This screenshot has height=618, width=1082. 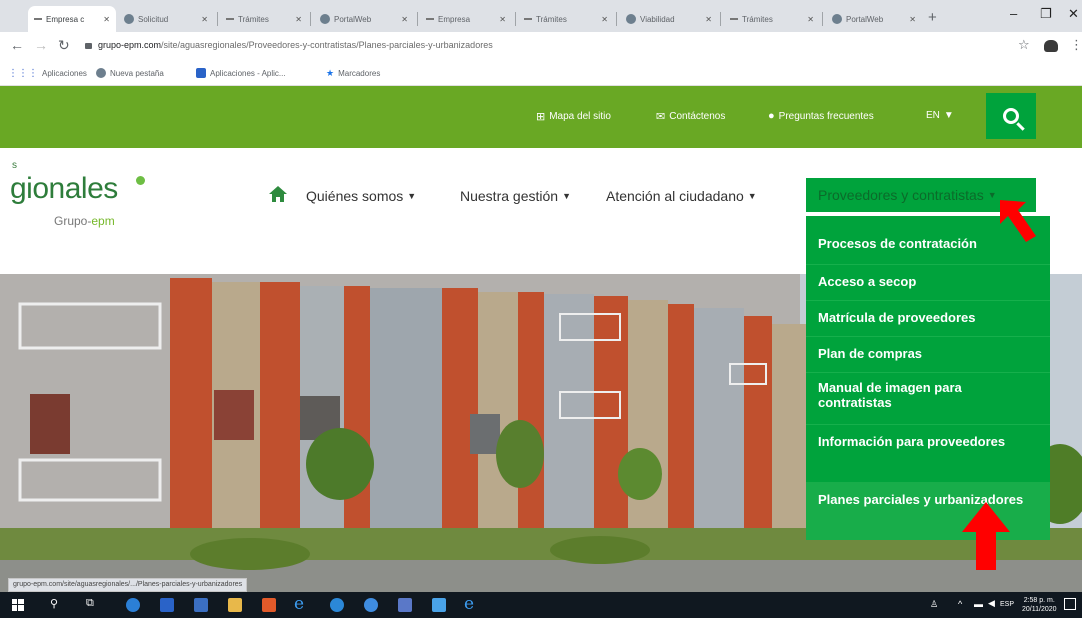 I want to click on apps-grid-icon: ⋮⋮⋮, so click(x=23, y=73).